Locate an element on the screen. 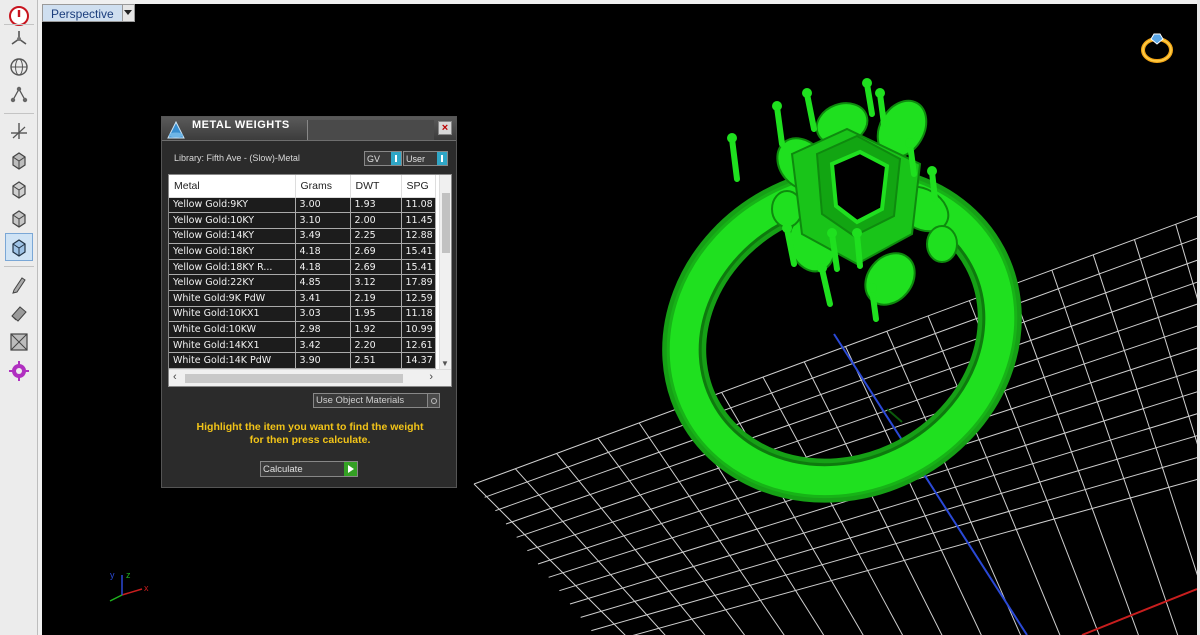 The width and height of the screenshot is (1200, 635). dialog-titlebar: METAL WEIGHTS × is located at coordinates (309, 129).